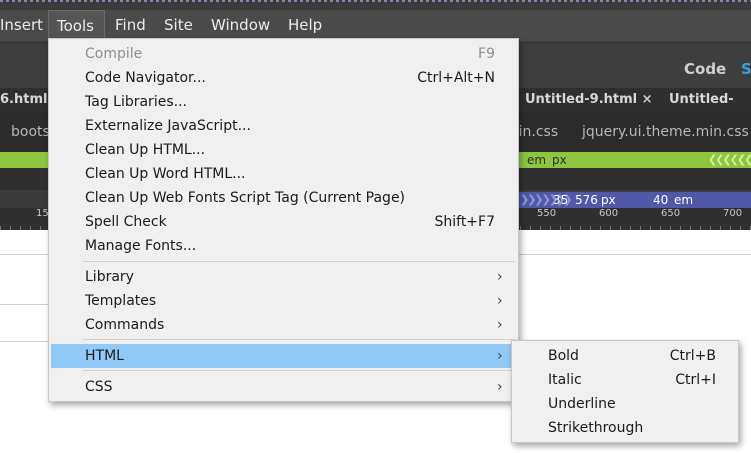  What do you see at coordinates (729, 159) in the screenshot?
I see `chevron-left-icon: ❮❮❮❮❮❮❮❮` at bounding box center [729, 159].